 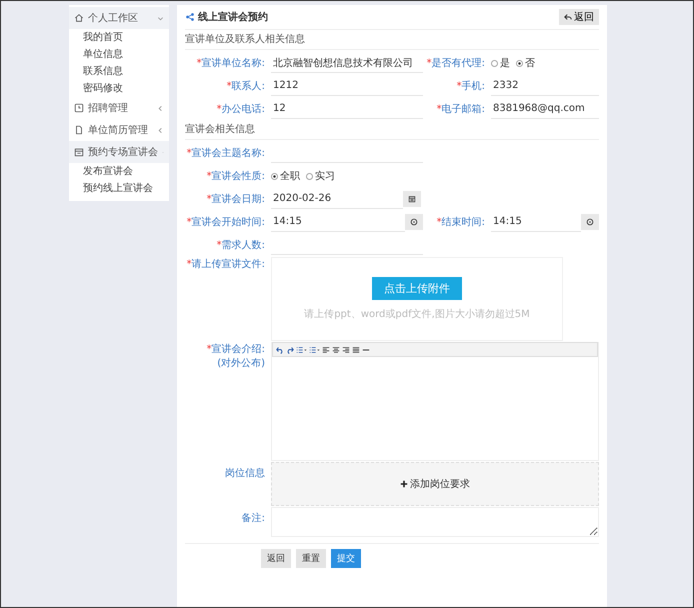 I want to click on align-left-icon, so click(x=326, y=350).